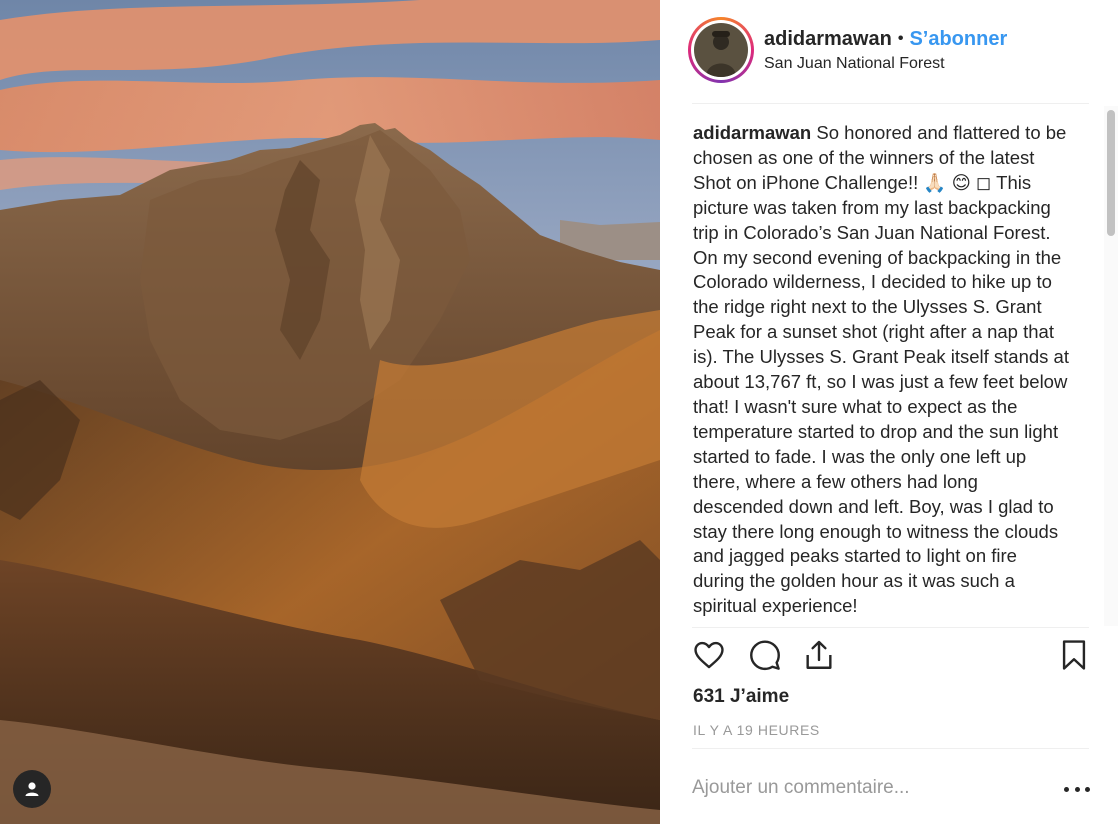 The image size is (1120, 824). Describe the element at coordinates (741, 697) in the screenshot. I see `likes-count: 631 J’aime` at that location.